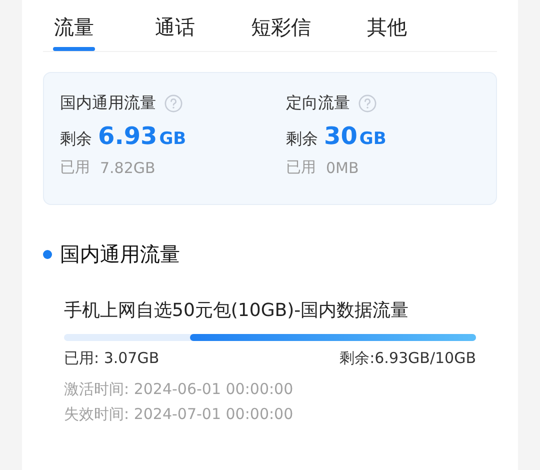  What do you see at coordinates (179, 414) in the screenshot?
I see `expiry-time: 失效时间: 2024-07-01 00:00:00` at bounding box center [179, 414].